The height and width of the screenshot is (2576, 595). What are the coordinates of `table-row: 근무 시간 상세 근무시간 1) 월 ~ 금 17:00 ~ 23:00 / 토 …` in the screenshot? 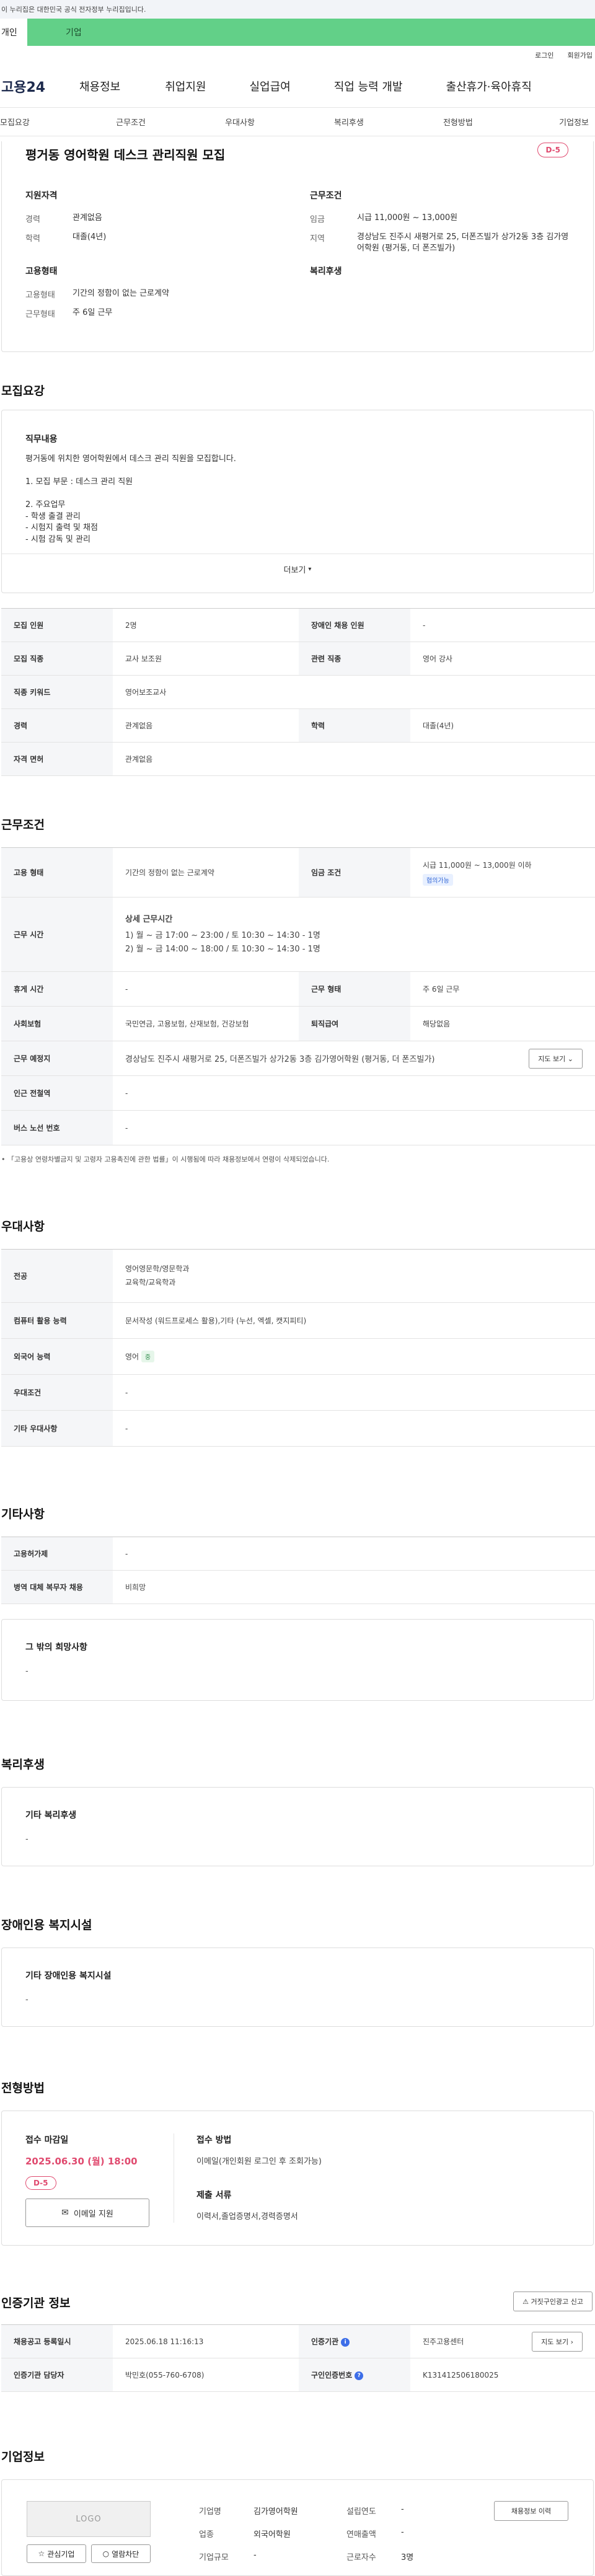 It's located at (298, 934).